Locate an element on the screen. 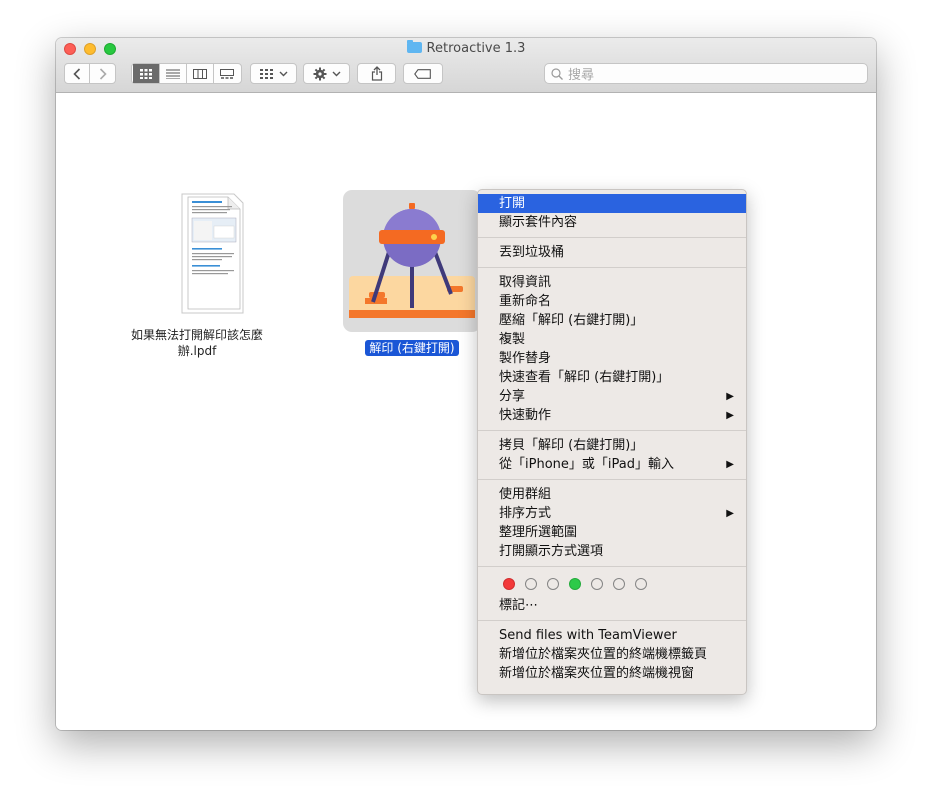 This screenshot has height=804, width=932. menu-item-label: 從「iPhone」或「iPad」輸入 is located at coordinates (586, 464).